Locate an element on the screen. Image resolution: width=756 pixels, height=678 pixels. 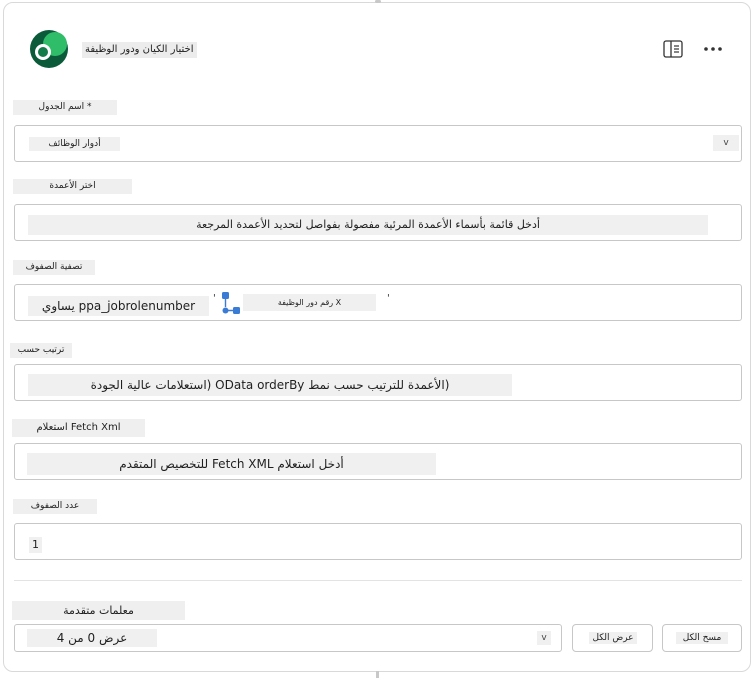
section-divider is located at coordinates (378, 580).